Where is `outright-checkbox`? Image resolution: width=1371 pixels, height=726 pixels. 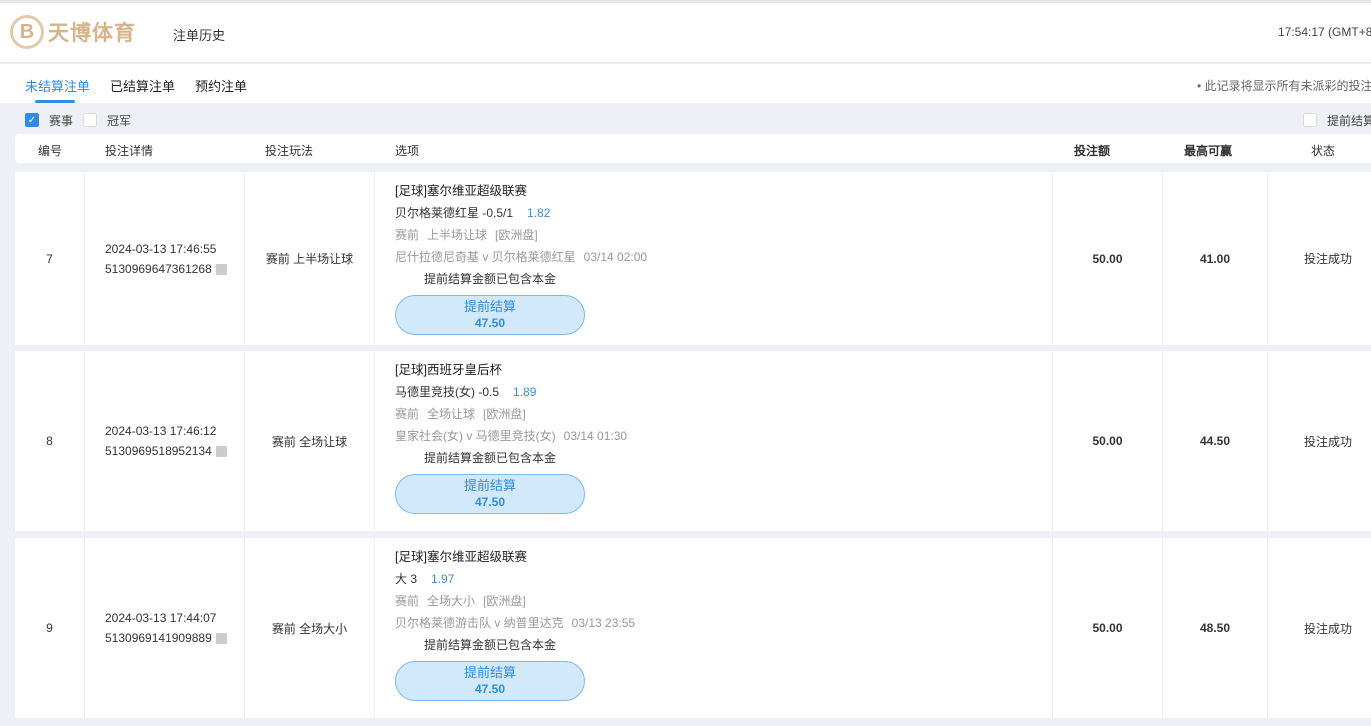 outright-checkbox is located at coordinates (90, 120).